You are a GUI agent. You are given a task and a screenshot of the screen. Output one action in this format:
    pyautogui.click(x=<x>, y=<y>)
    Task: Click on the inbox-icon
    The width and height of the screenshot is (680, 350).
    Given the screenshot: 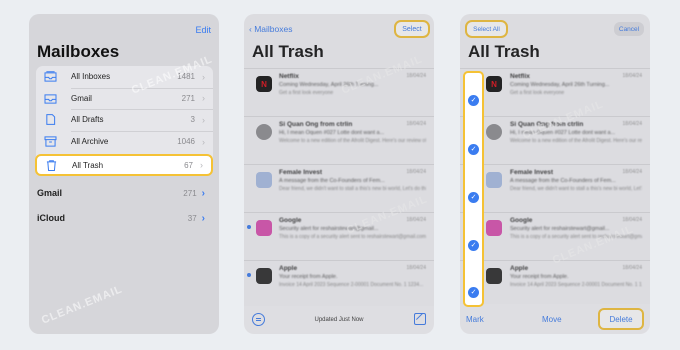 What is the action you would take?
    pyautogui.click(x=51, y=98)
    